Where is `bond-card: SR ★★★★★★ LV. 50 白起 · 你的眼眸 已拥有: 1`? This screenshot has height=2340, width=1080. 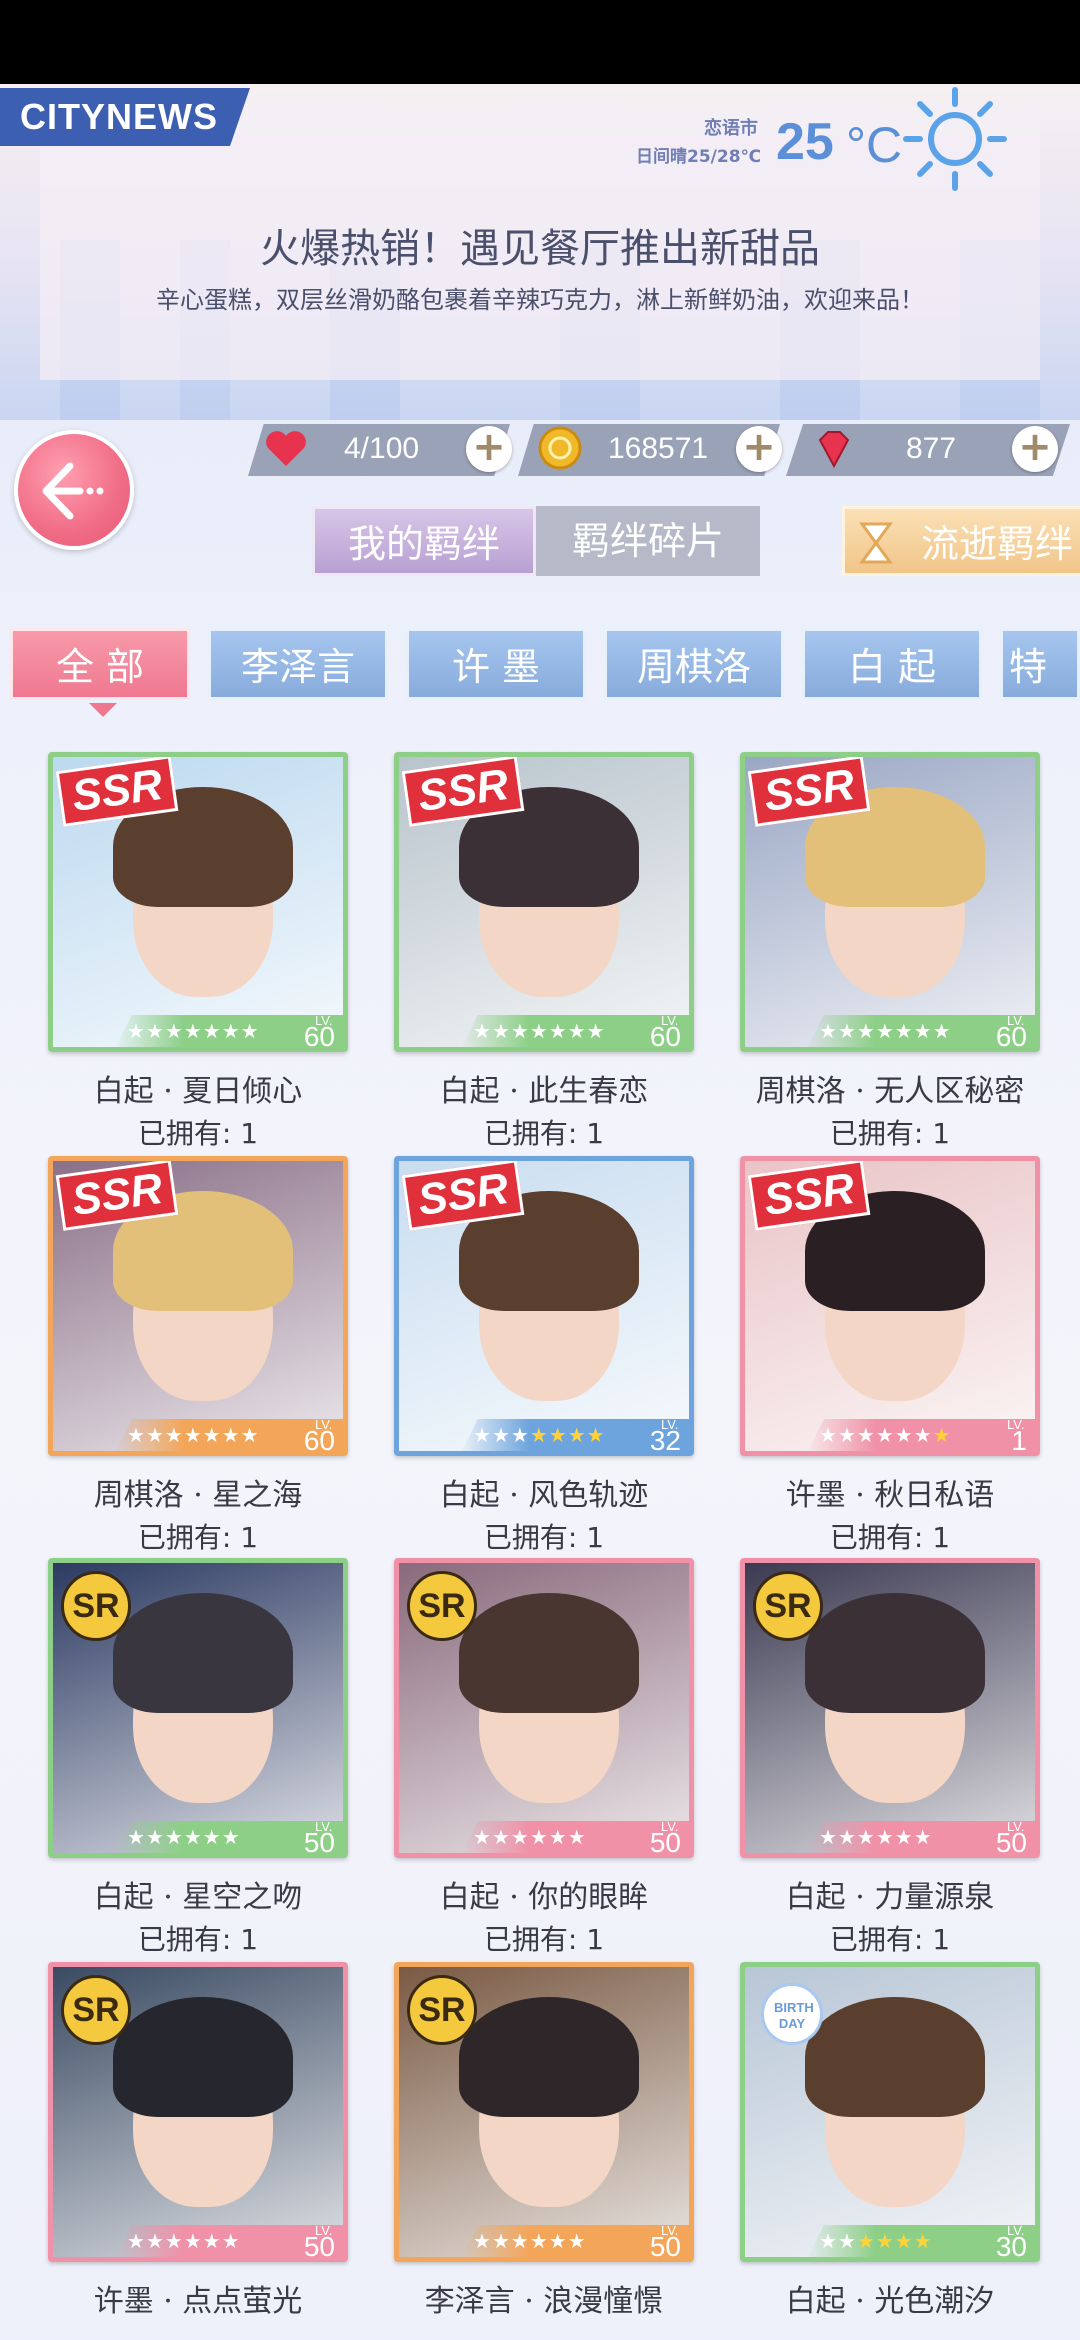
bond-card: SR ★★★★★★ LV. 50 白起 · 你的眼眸 已拥有: 1 is located at coordinates (544, 1758).